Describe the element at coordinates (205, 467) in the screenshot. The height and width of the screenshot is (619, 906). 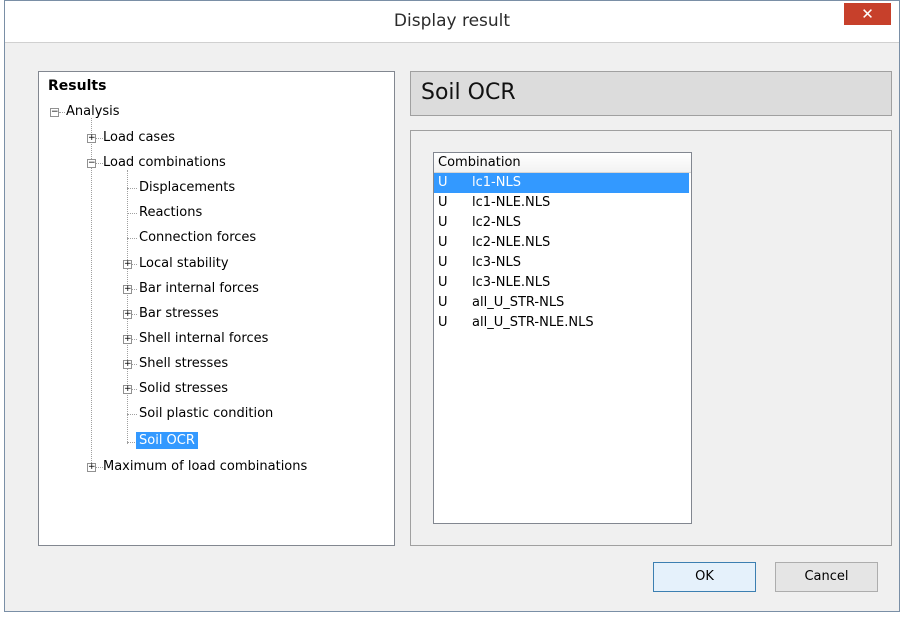
I see `tree-node-maximum-of-load-combinations: Maximum of load combinations` at that location.